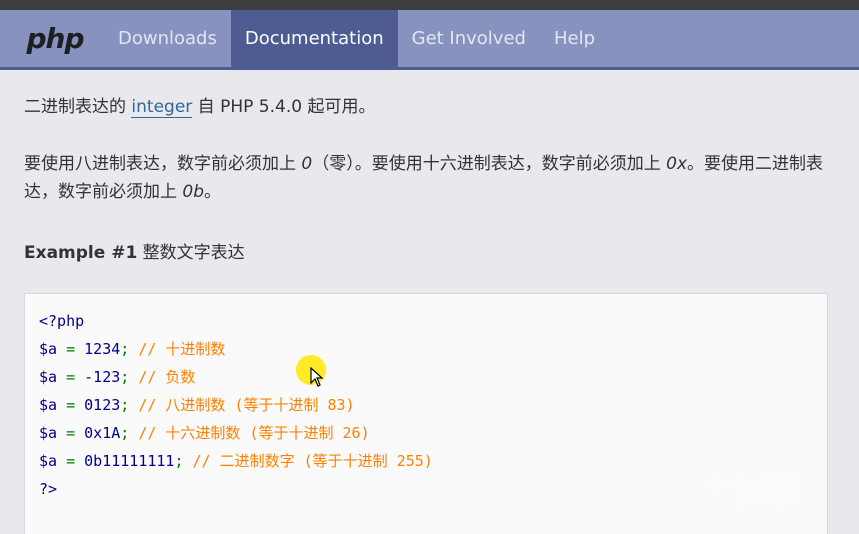 This screenshot has height=534, width=859. What do you see at coordinates (102, 377) in the screenshot?
I see `code-number: -123` at bounding box center [102, 377].